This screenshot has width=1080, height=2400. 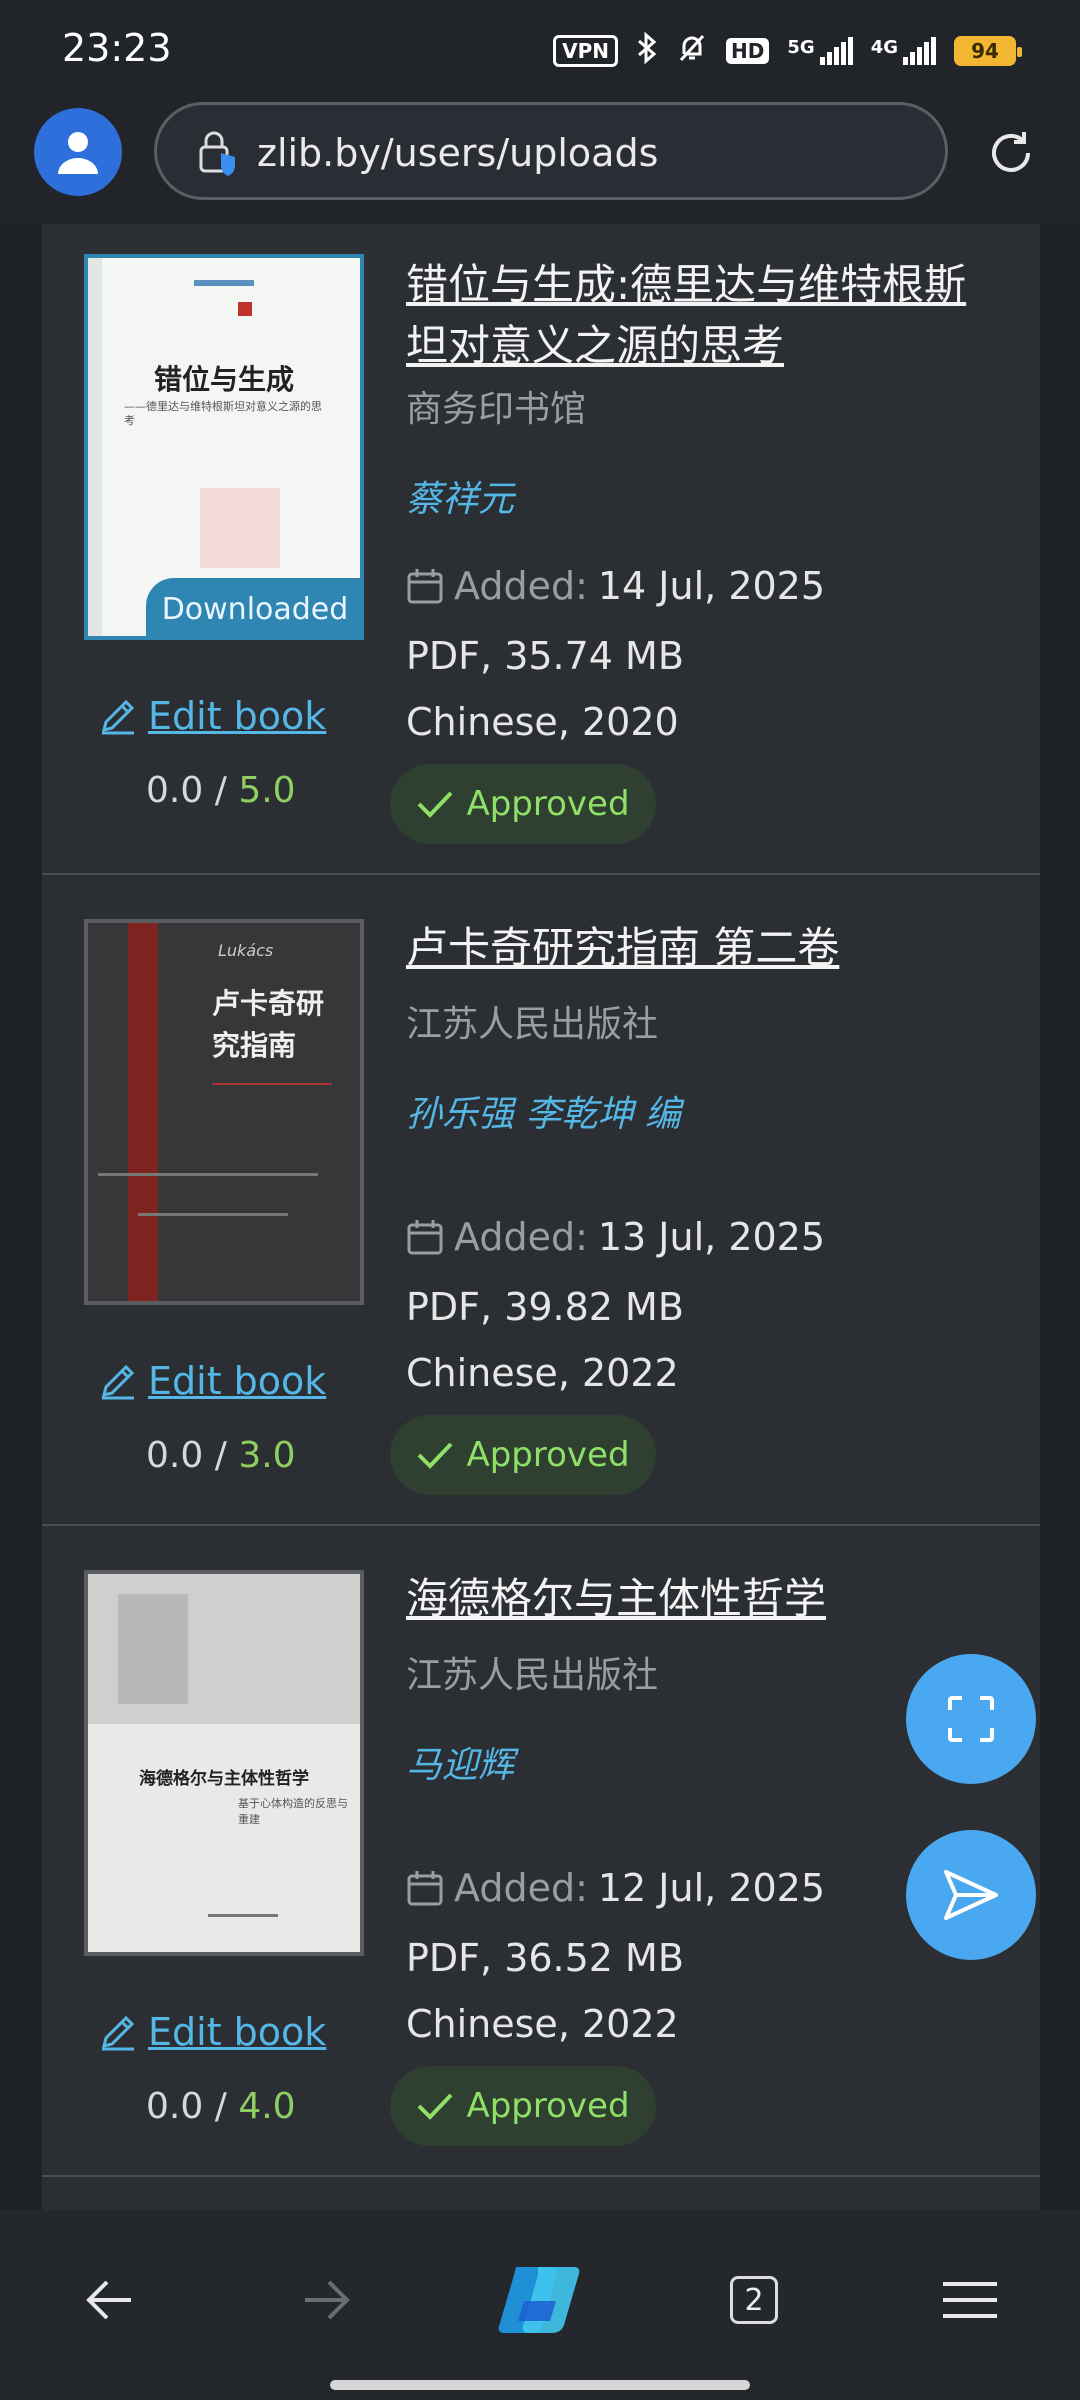 What do you see at coordinates (543, 1111) in the screenshot?
I see `book-author: 孙乐强 李乾坤 编` at bounding box center [543, 1111].